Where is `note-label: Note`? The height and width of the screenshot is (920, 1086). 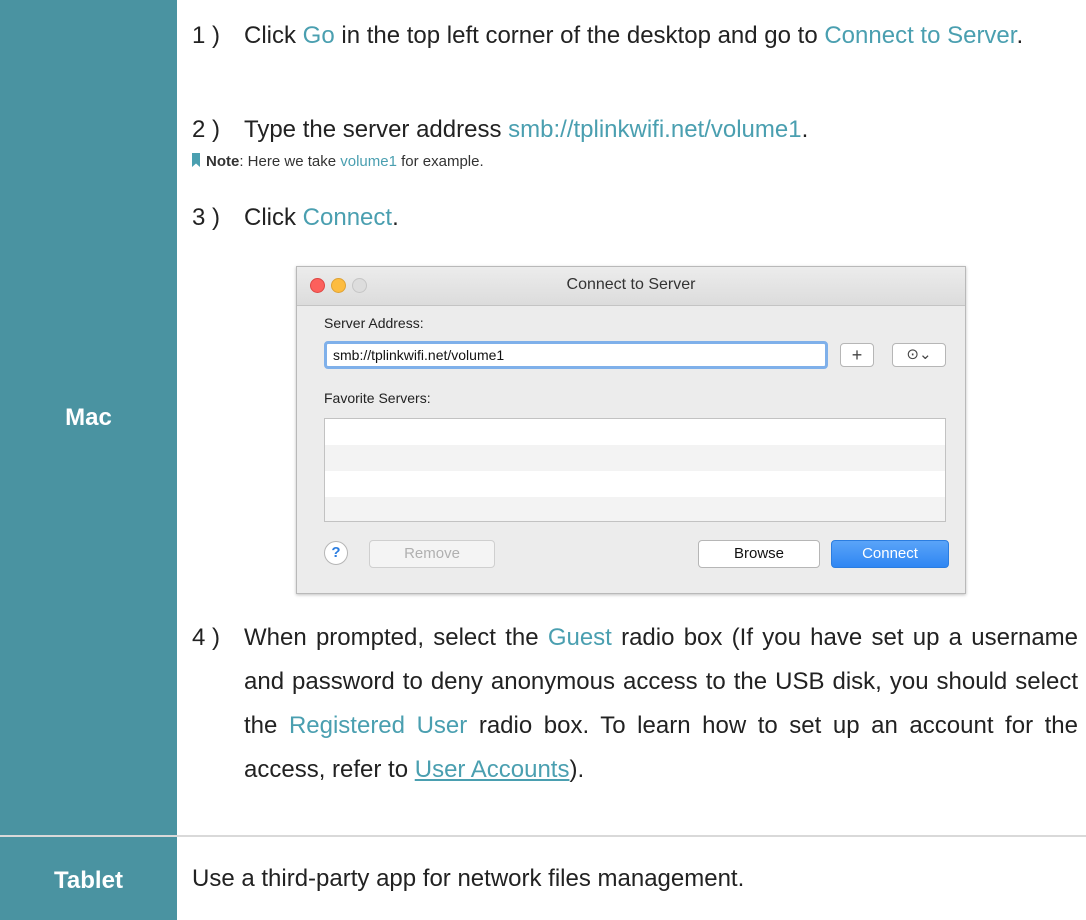 note-label: Note is located at coordinates (223, 161).